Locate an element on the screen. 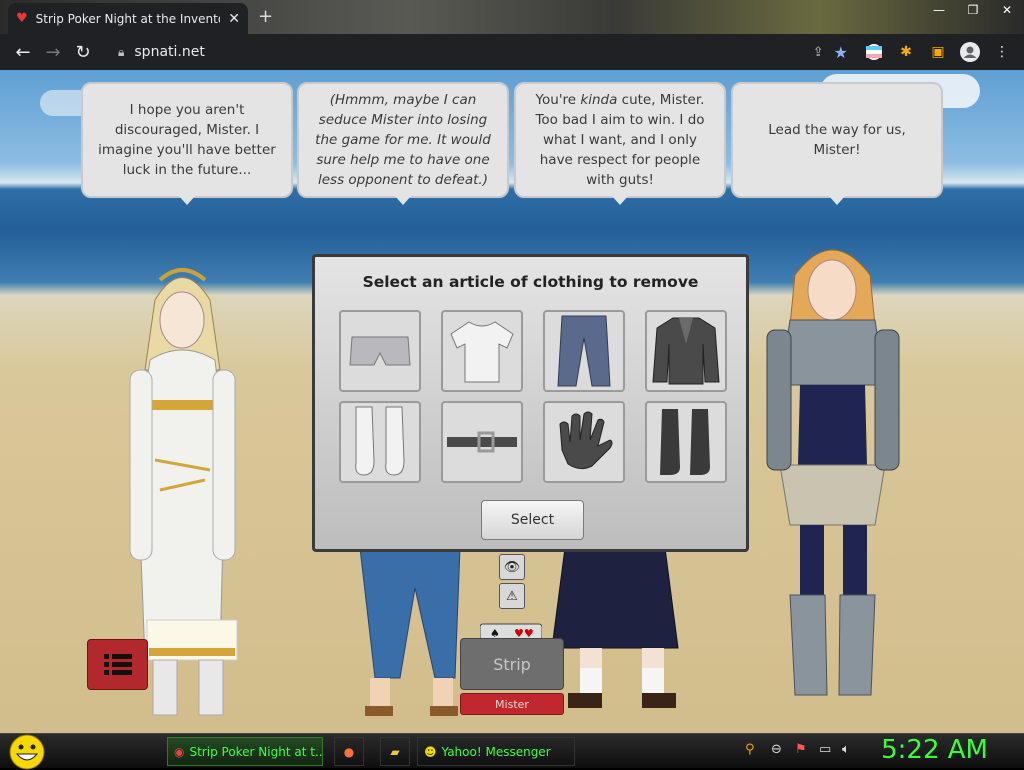 Image resolution: width=1024 pixels, height=770 pixels. clothing-boots-button is located at coordinates (686, 442).